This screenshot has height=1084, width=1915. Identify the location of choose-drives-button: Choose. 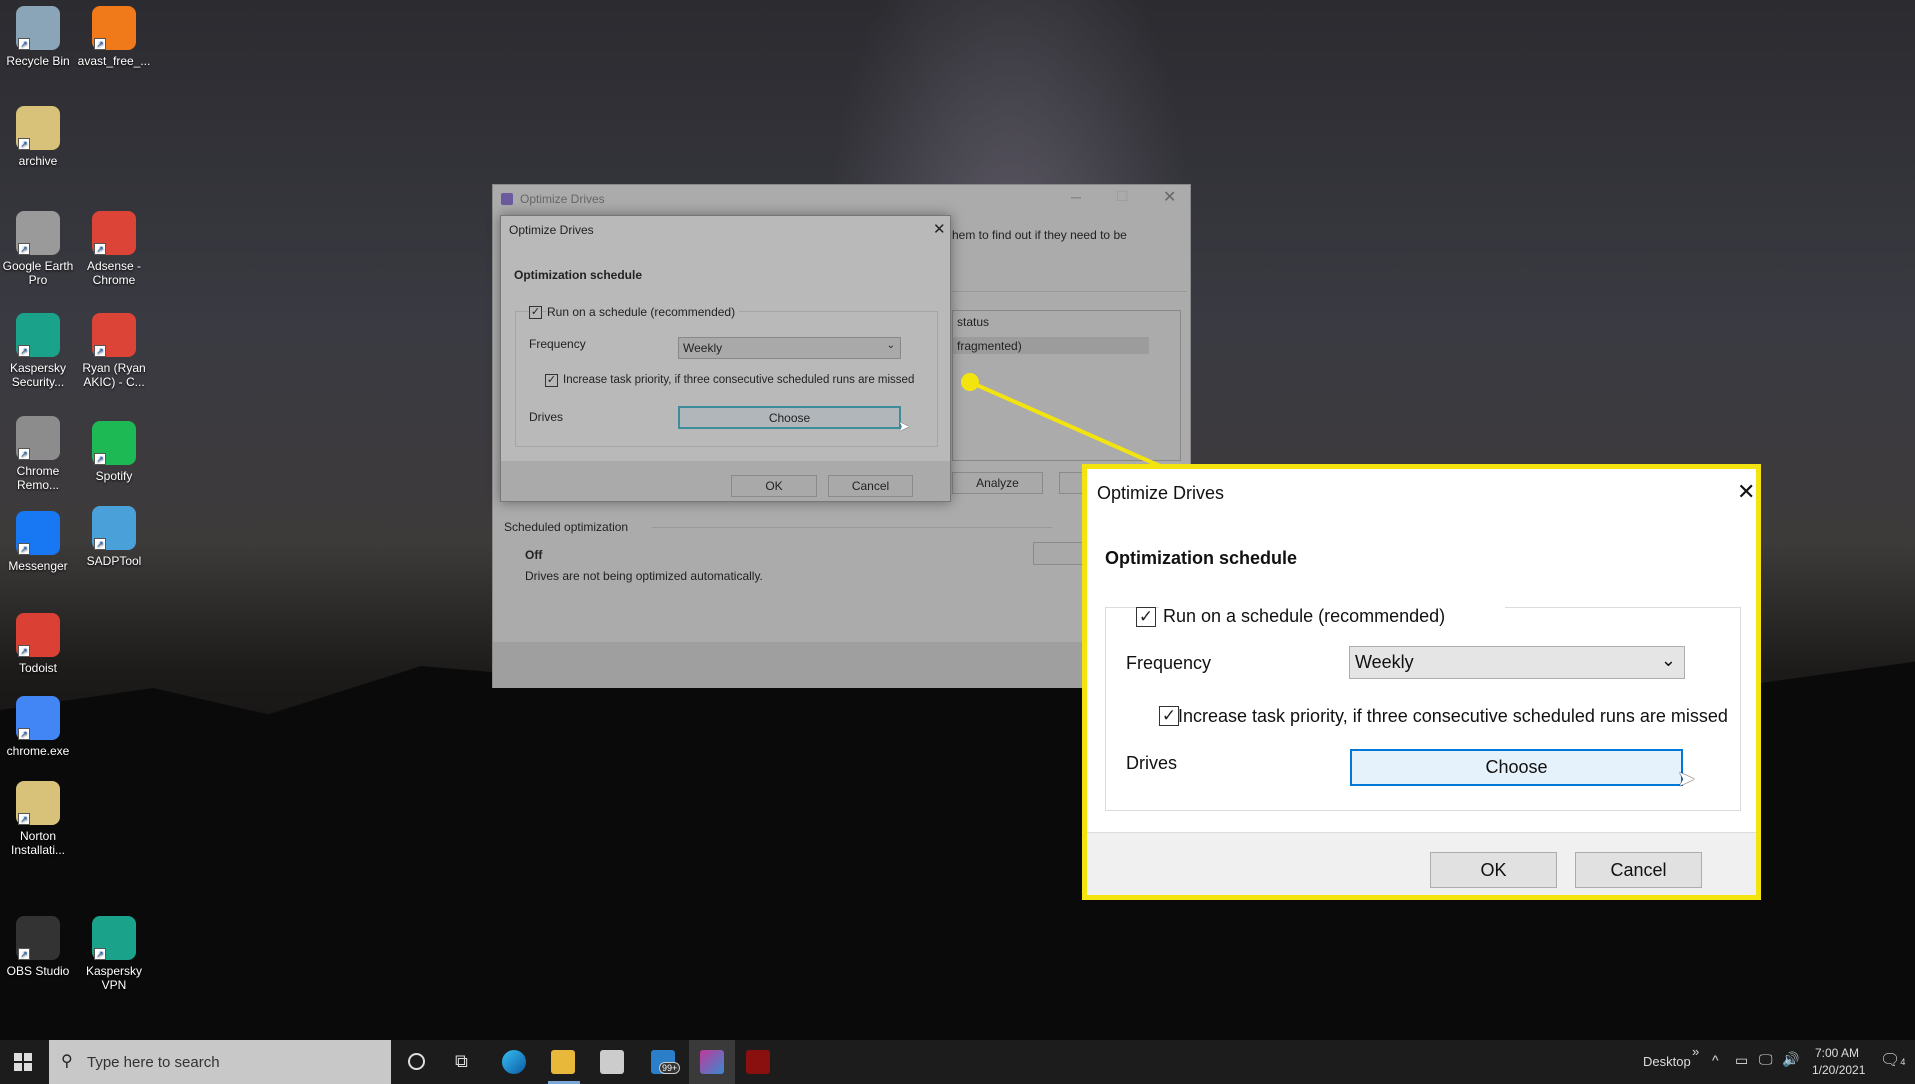
(1516, 767).